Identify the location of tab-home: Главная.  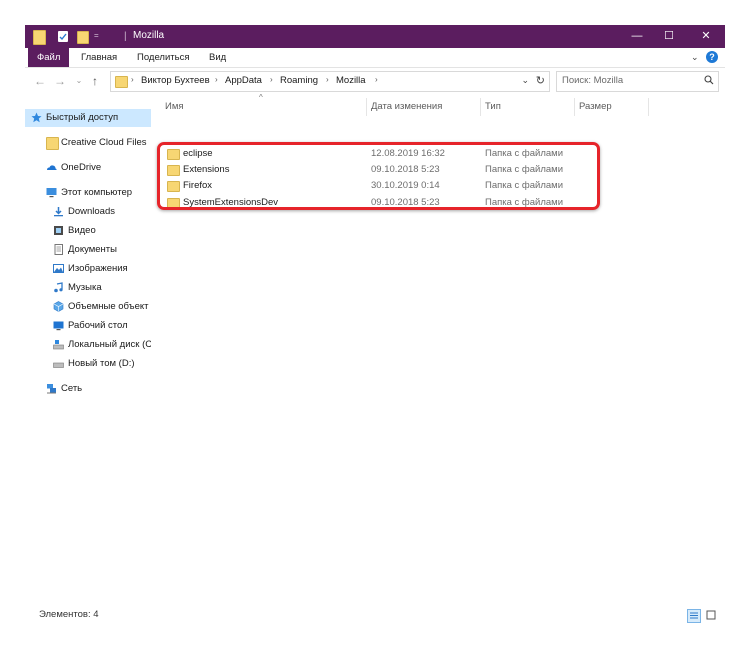
(99, 57).